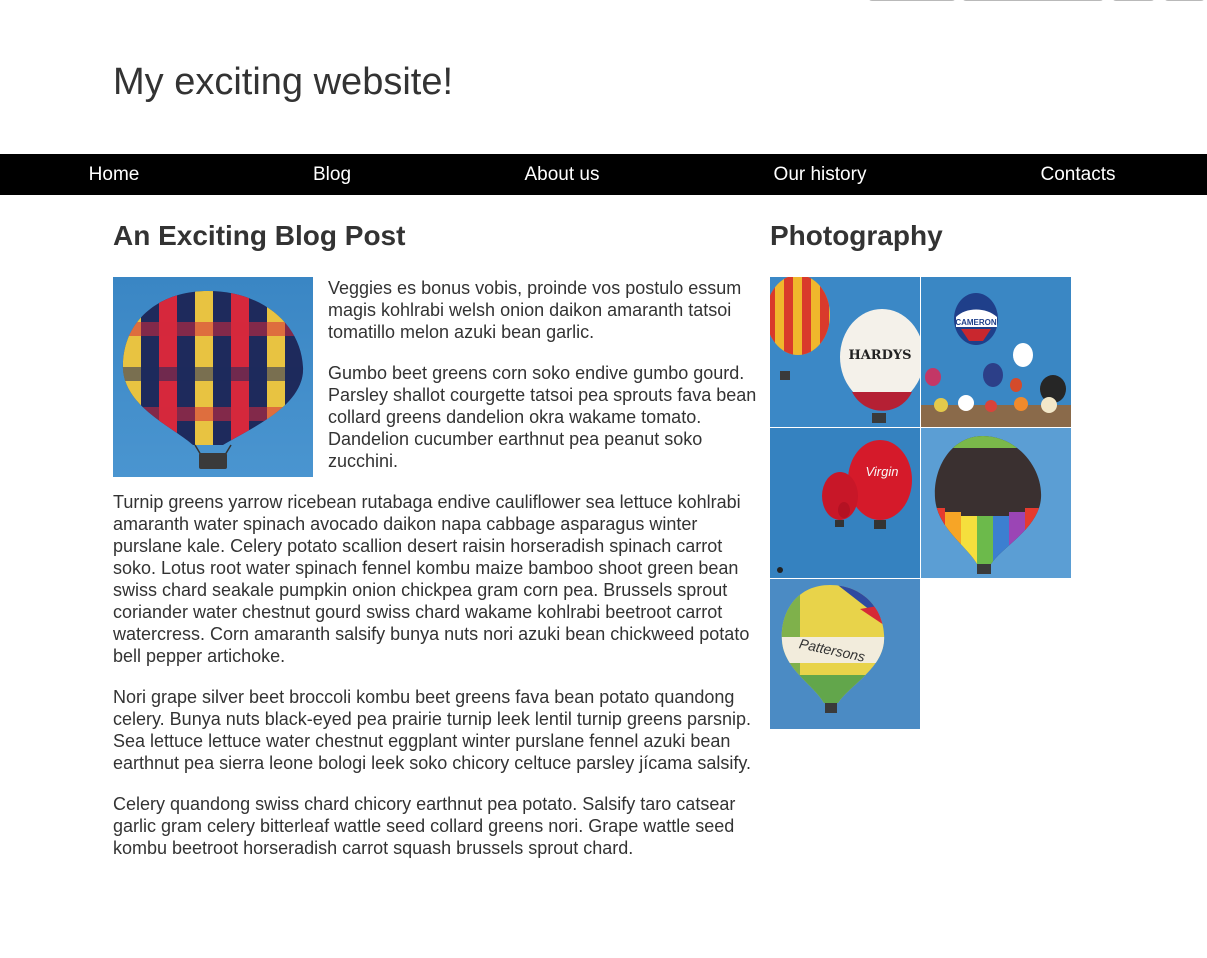  What do you see at coordinates (1033, 0) in the screenshot?
I see `toolbar-field` at bounding box center [1033, 0].